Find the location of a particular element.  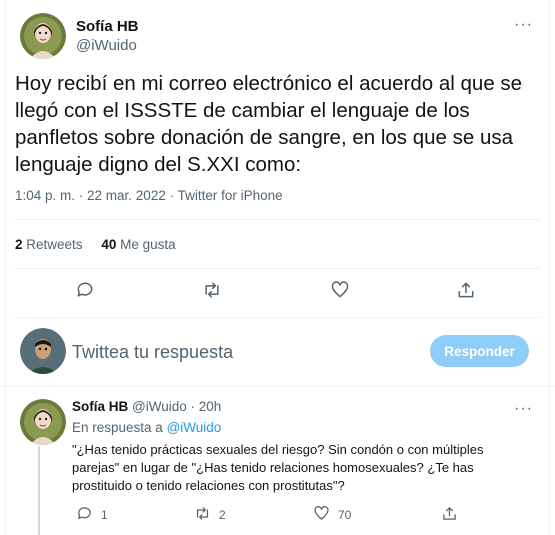

thread-line is located at coordinates (39, 490).